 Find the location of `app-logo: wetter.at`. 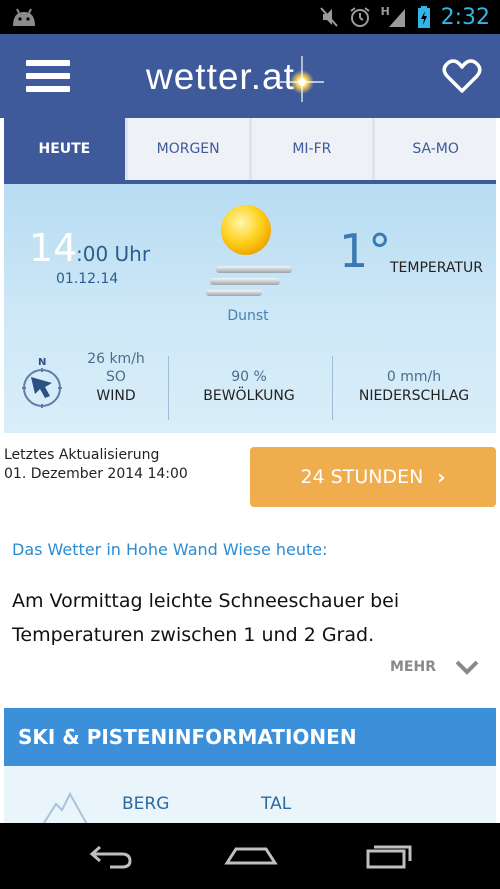

app-logo: wetter.at is located at coordinates (256, 78).